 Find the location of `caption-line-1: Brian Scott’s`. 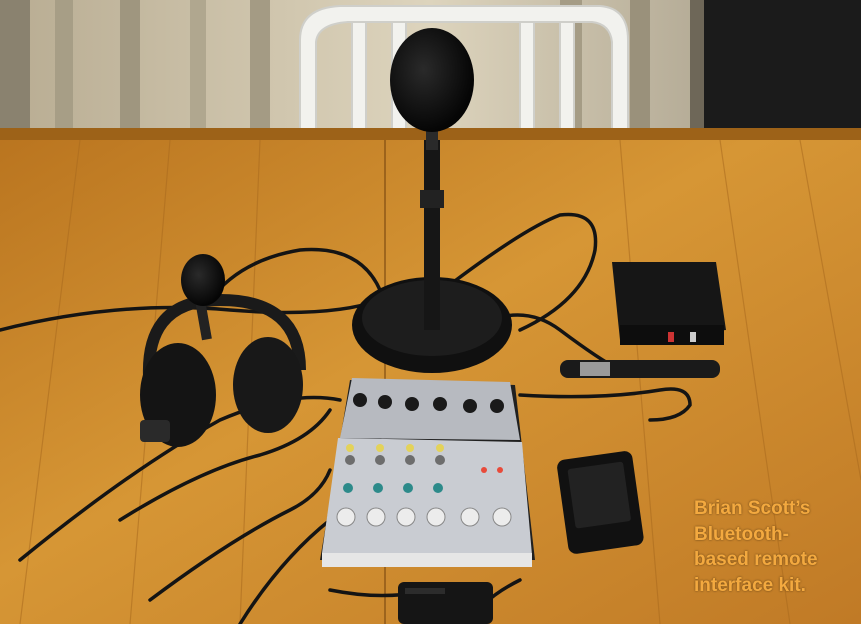

caption-line-1: Brian Scott’s is located at coordinates (752, 508).